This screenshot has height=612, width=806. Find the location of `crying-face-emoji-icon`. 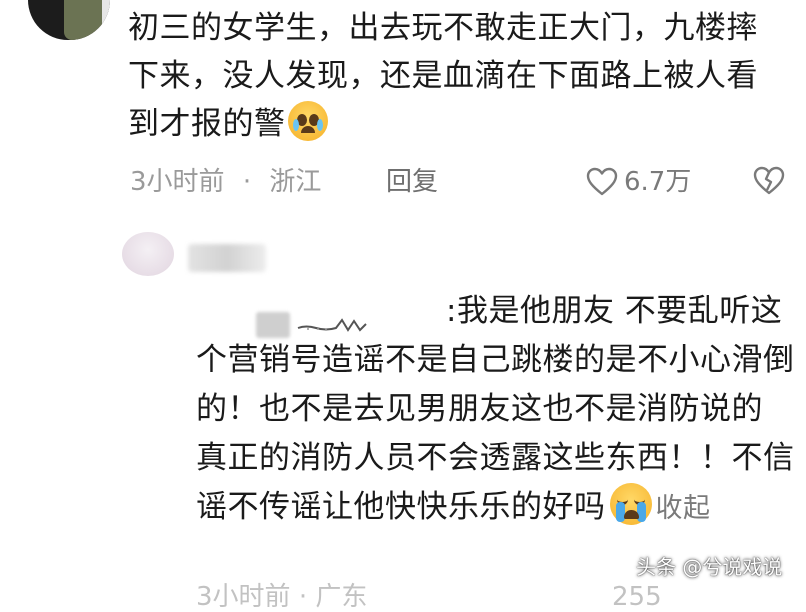

crying-face-emoji-icon is located at coordinates (630, 504).